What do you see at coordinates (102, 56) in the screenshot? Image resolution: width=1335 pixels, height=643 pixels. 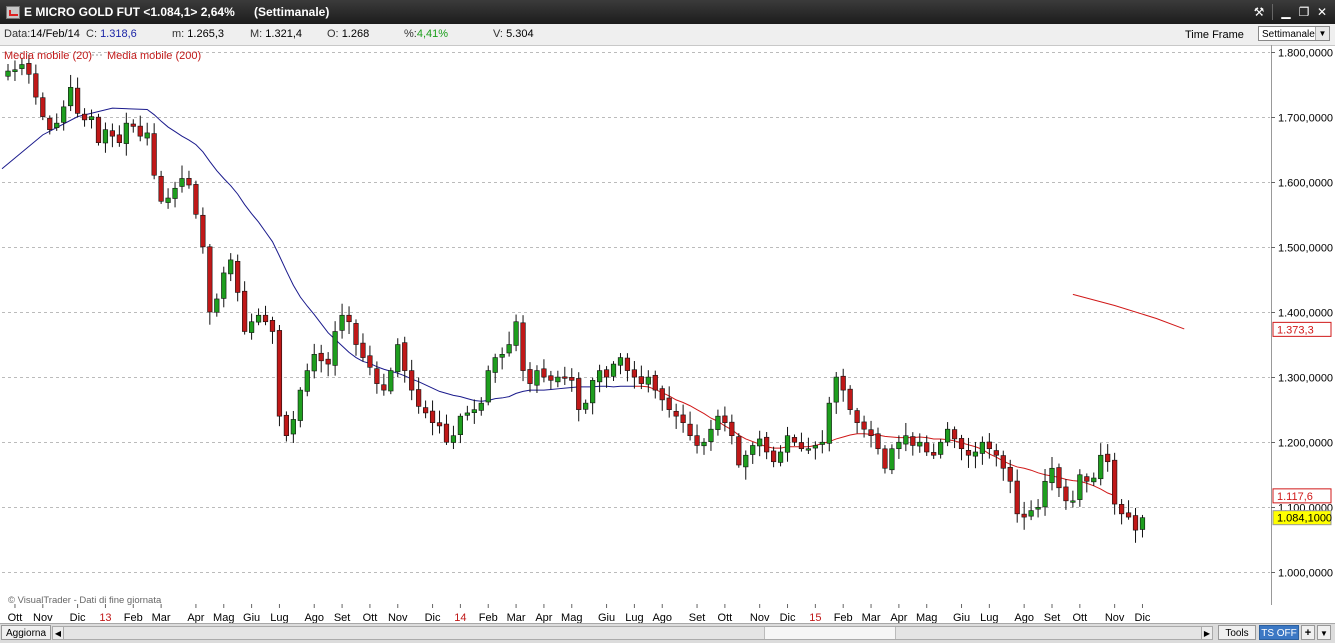 I see `chart-legend: Media mobile (20) Media mobile (200)` at bounding box center [102, 56].